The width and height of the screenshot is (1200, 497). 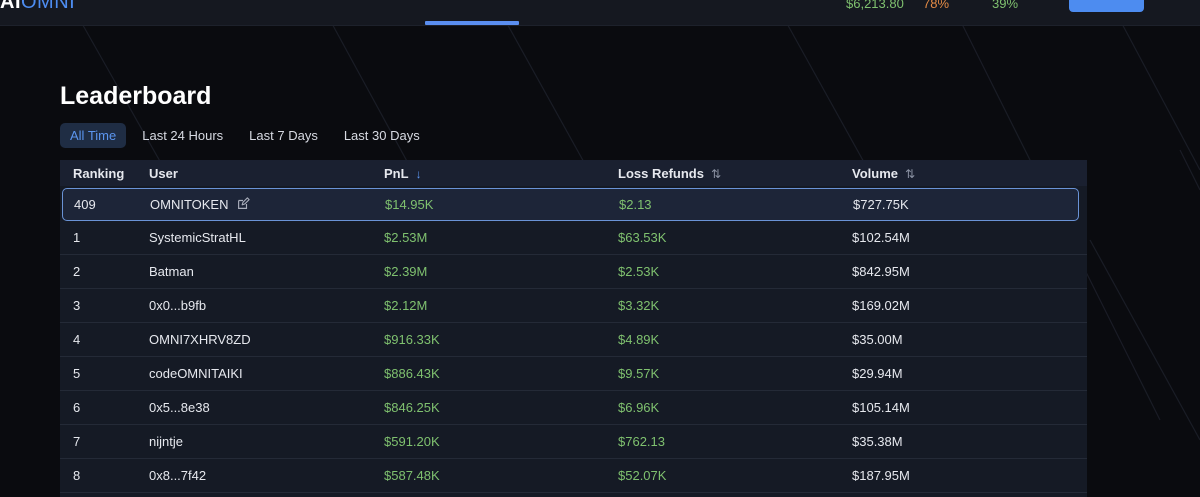 I want to click on table-row: 7 nijntje $591.20K $762.13 $35.38M, so click(x=573, y=442).